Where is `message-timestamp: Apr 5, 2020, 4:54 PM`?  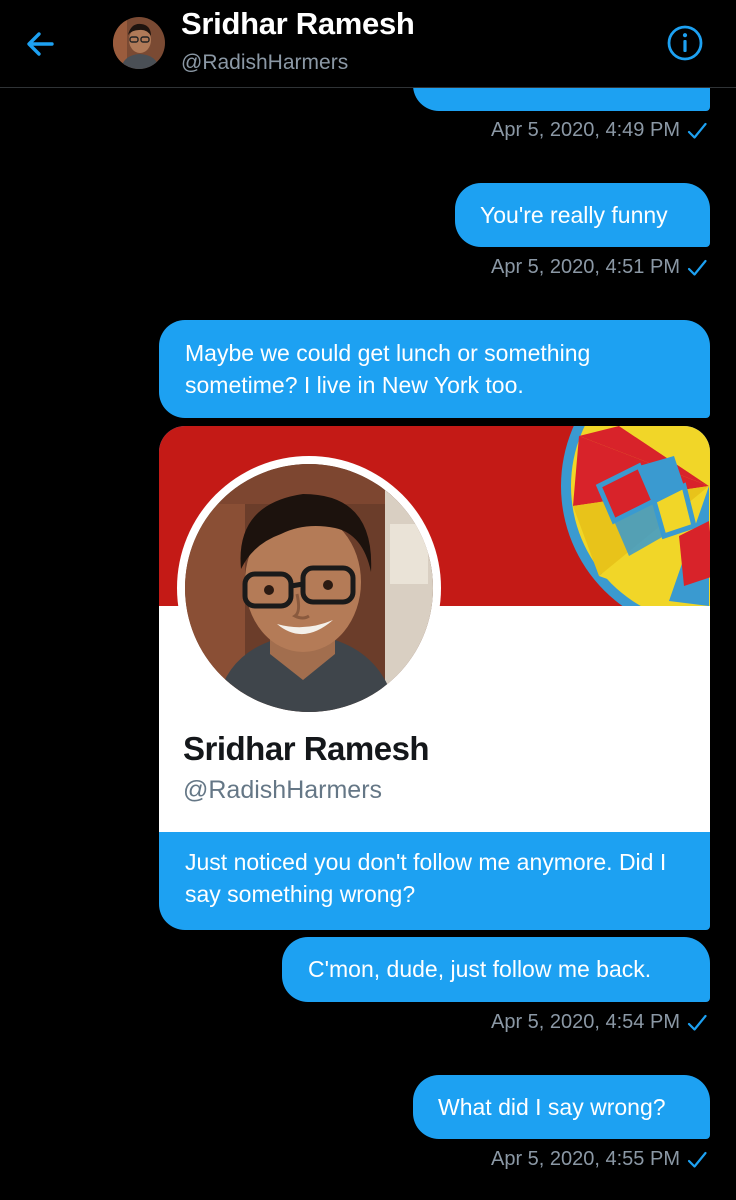
message-timestamp: Apr 5, 2020, 4:54 PM is located at coordinates (599, 1022).